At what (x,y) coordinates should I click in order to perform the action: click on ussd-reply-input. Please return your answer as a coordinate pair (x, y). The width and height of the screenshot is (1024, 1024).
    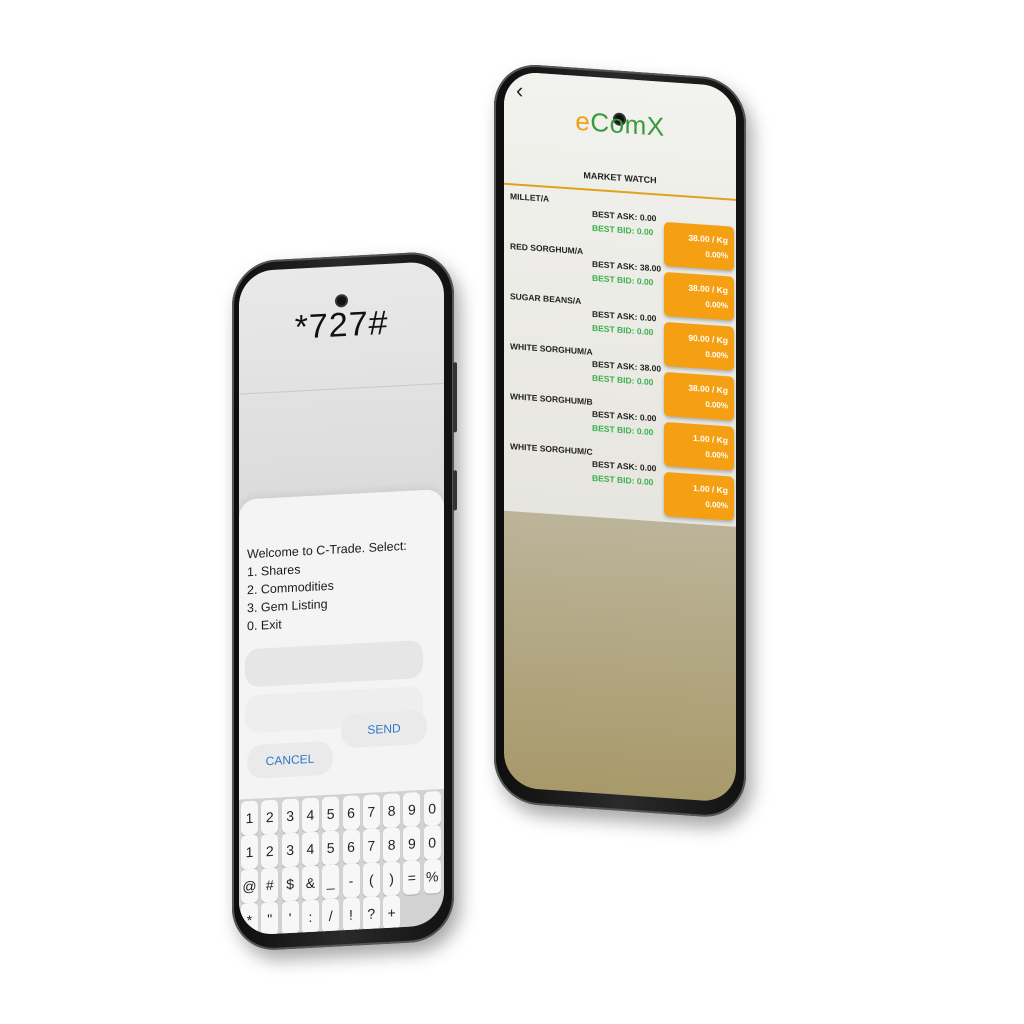
    Looking at the image, I should click on (334, 663).